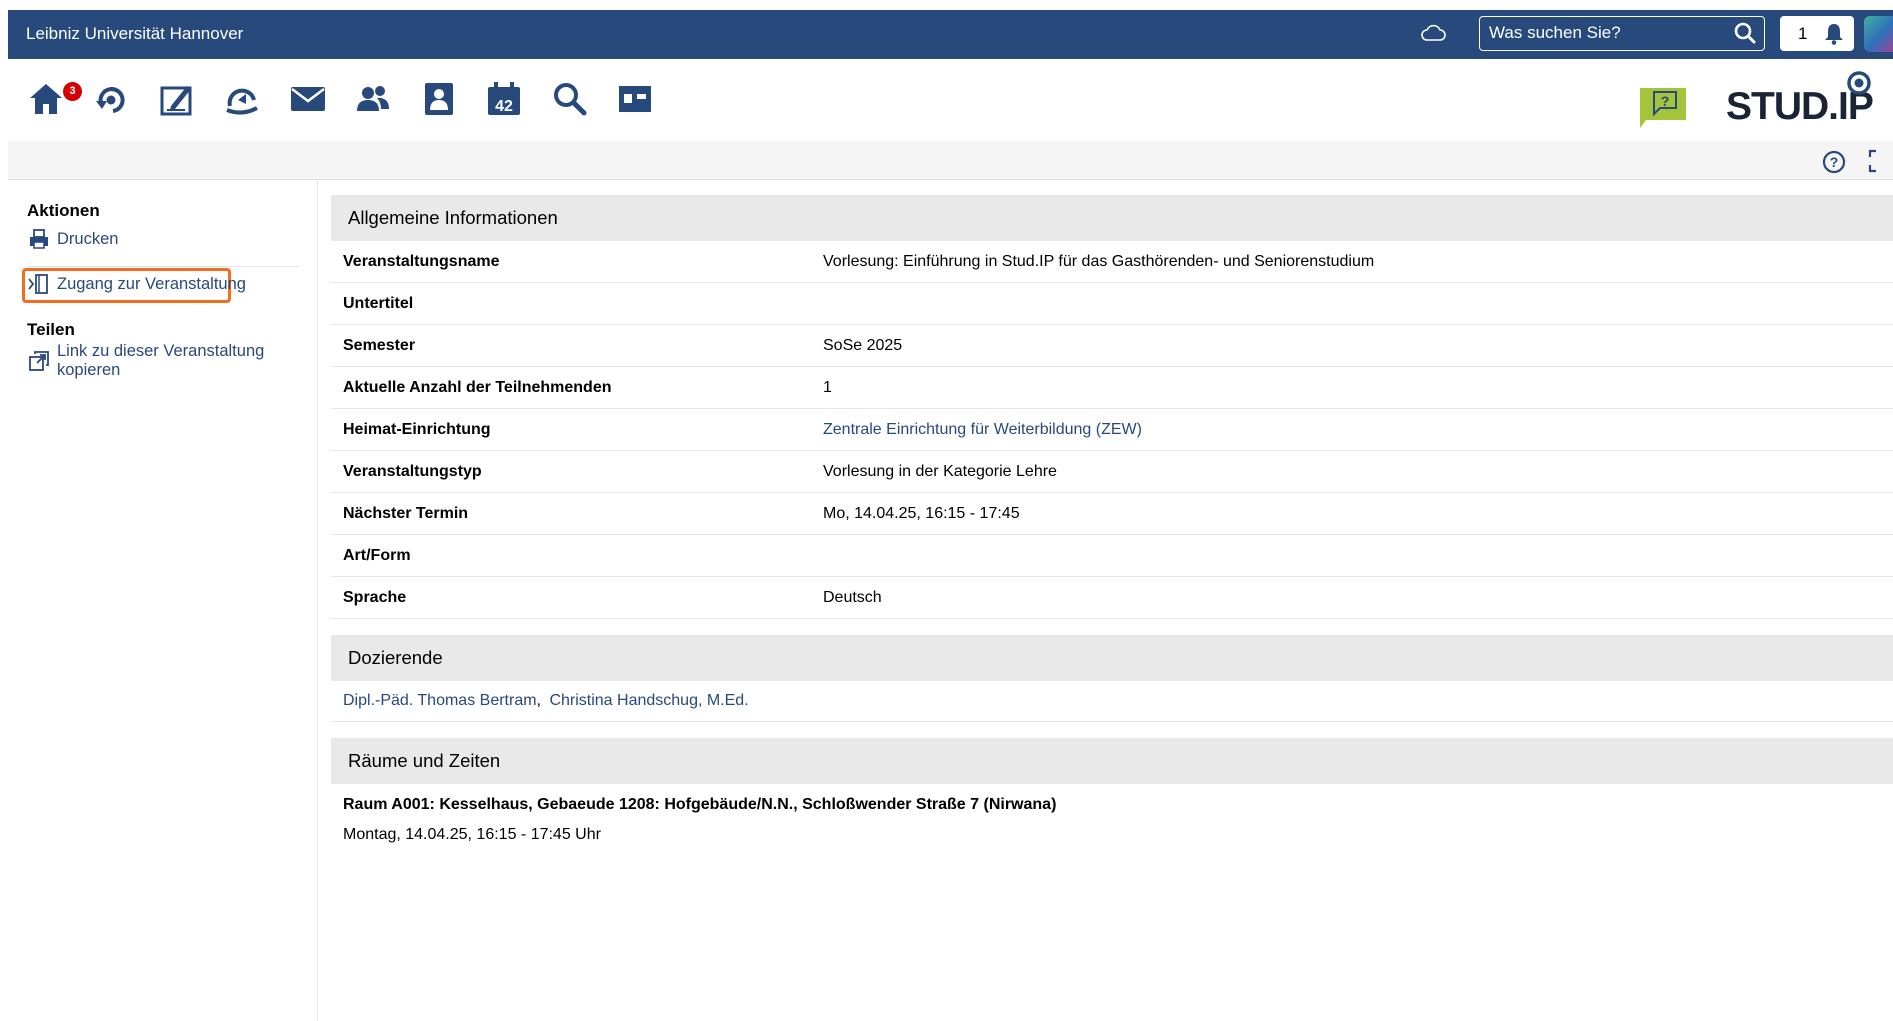 The width and height of the screenshot is (1893, 1021). Describe the element at coordinates (1358, 471) in the screenshot. I see `info-value: Vorlesung in der Kategorie Lehre` at that location.